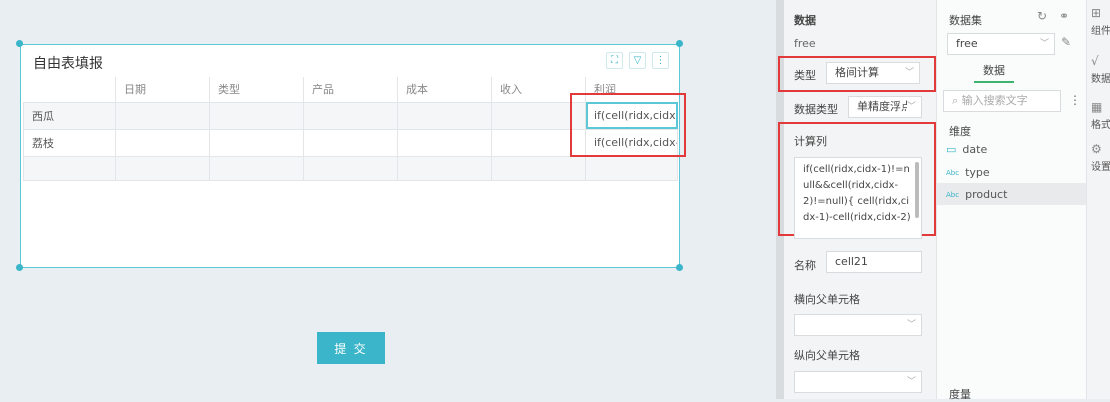 The height and width of the screenshot is (402, 1110). I want to click on component-icon: ⊞, so click(1096, 13).